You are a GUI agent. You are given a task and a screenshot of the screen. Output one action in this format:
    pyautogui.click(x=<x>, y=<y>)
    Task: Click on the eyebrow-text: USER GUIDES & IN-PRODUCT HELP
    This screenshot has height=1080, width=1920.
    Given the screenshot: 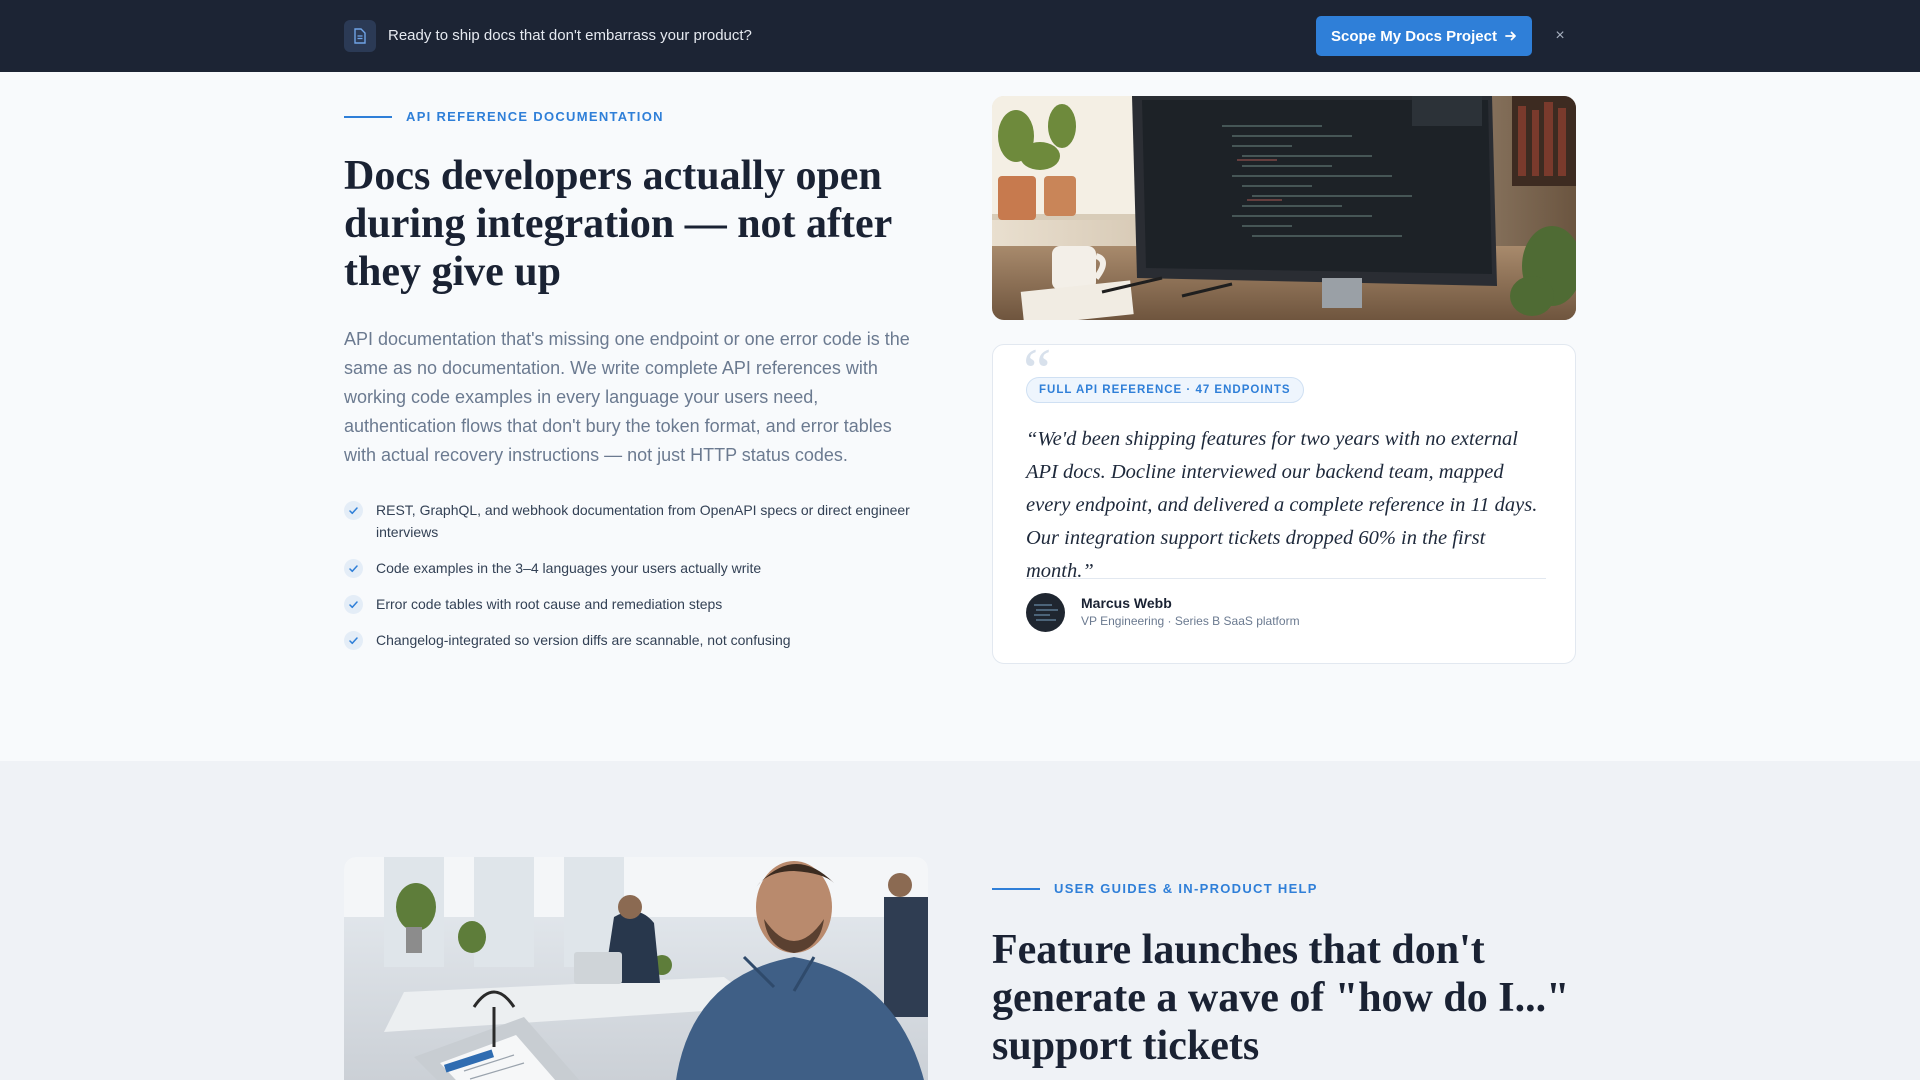 What is the action you would take?
    pyautogui.click(x=1186, y=888)
    